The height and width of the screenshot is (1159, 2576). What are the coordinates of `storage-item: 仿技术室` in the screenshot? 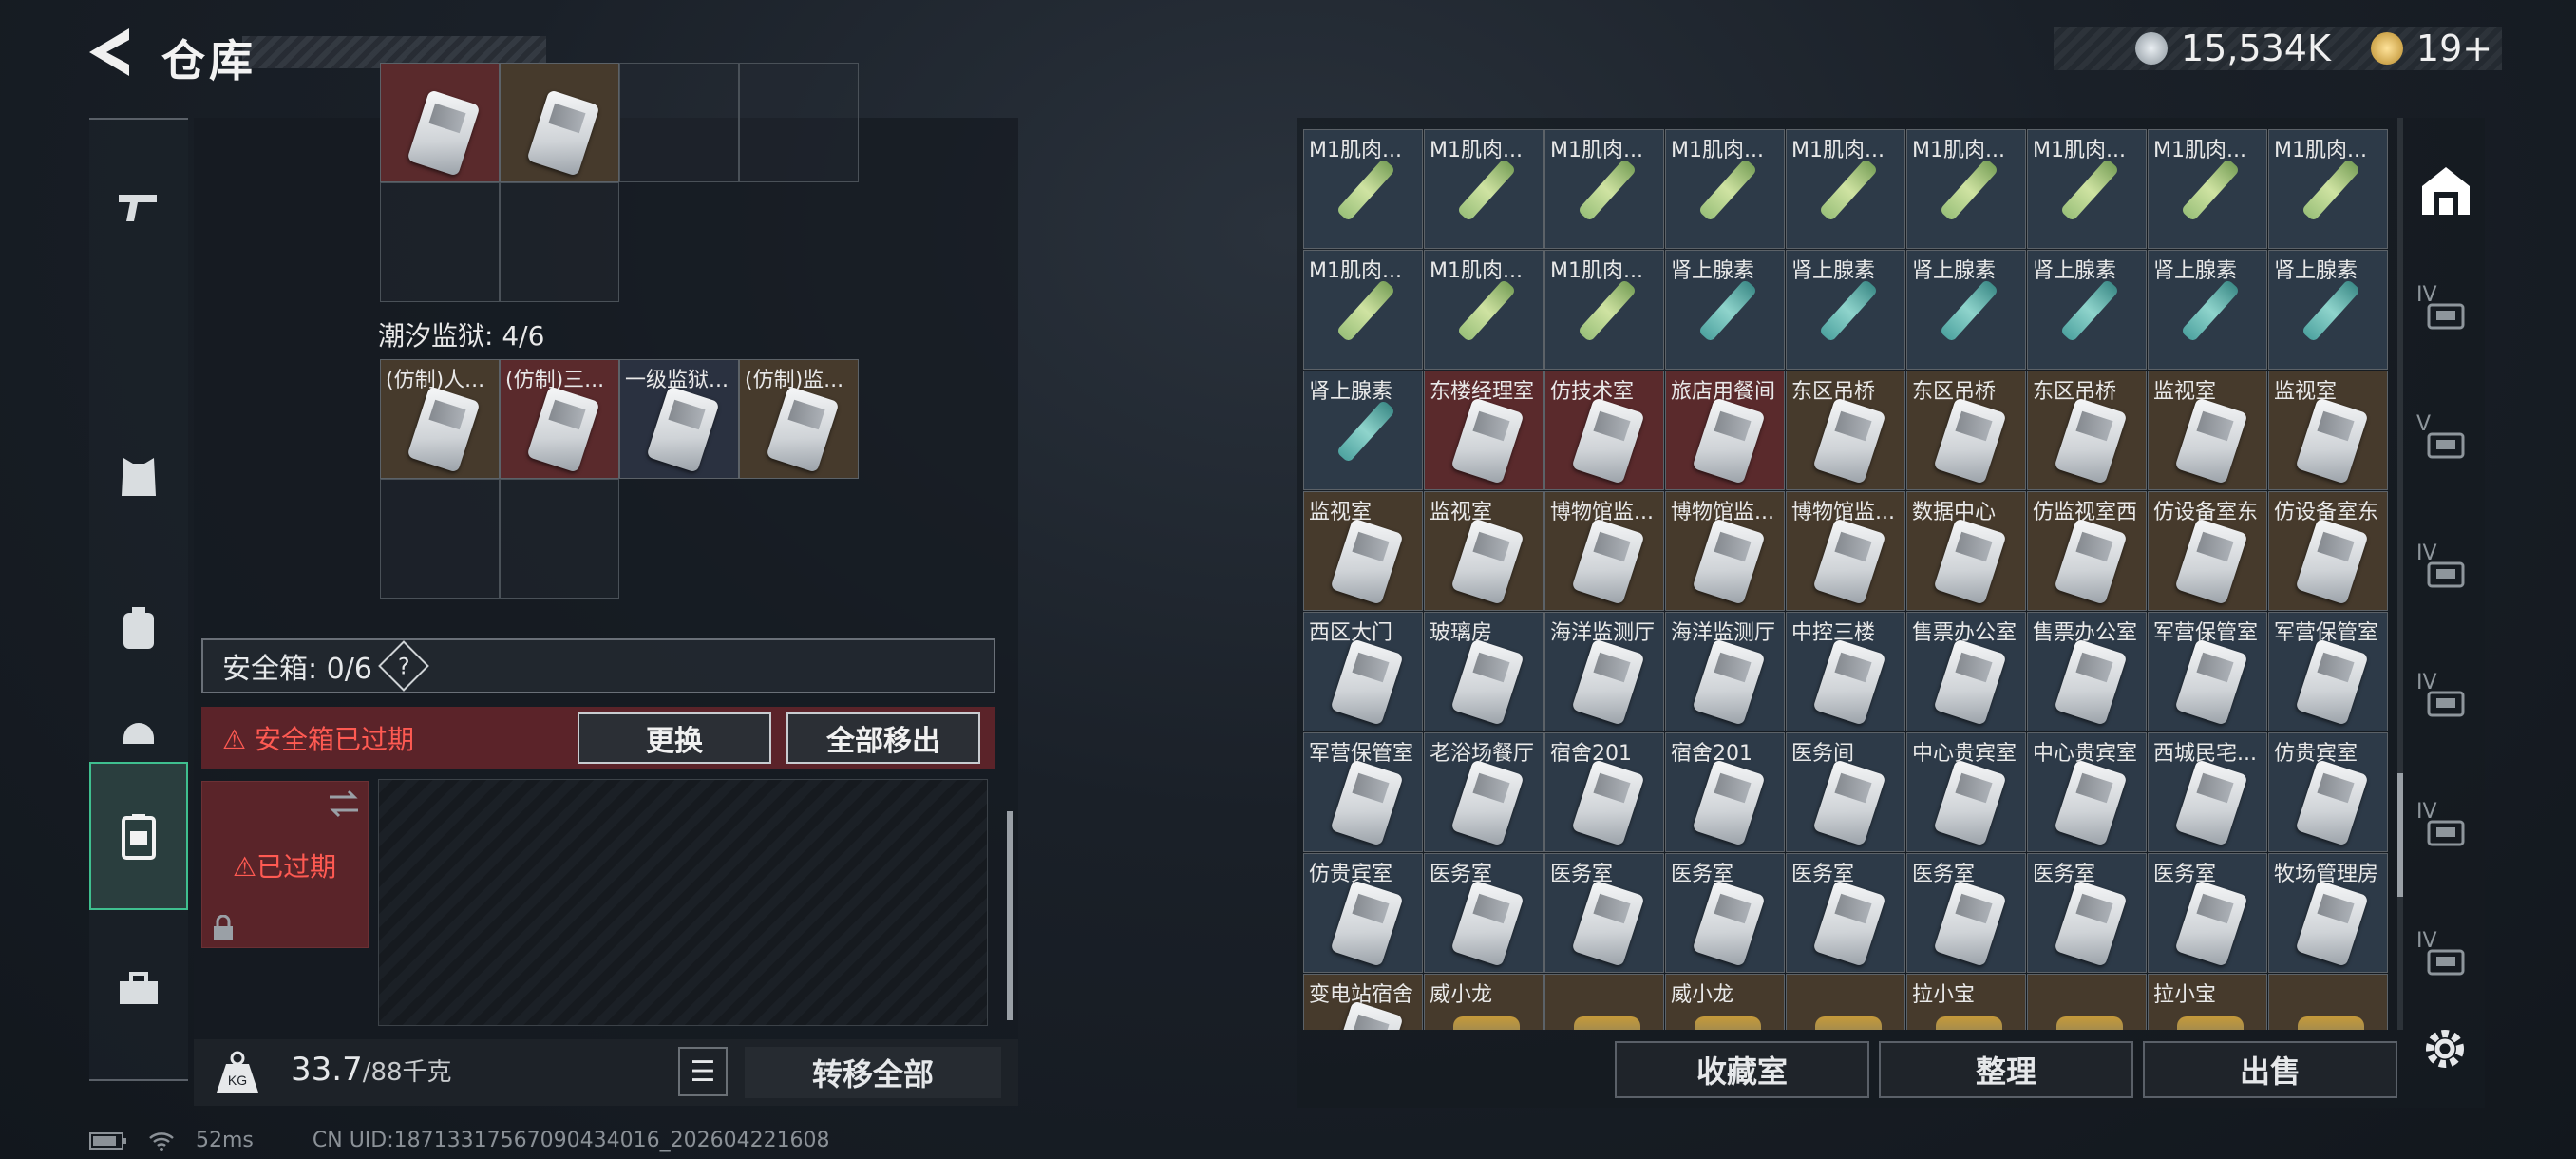 It's located at (1604, 430).